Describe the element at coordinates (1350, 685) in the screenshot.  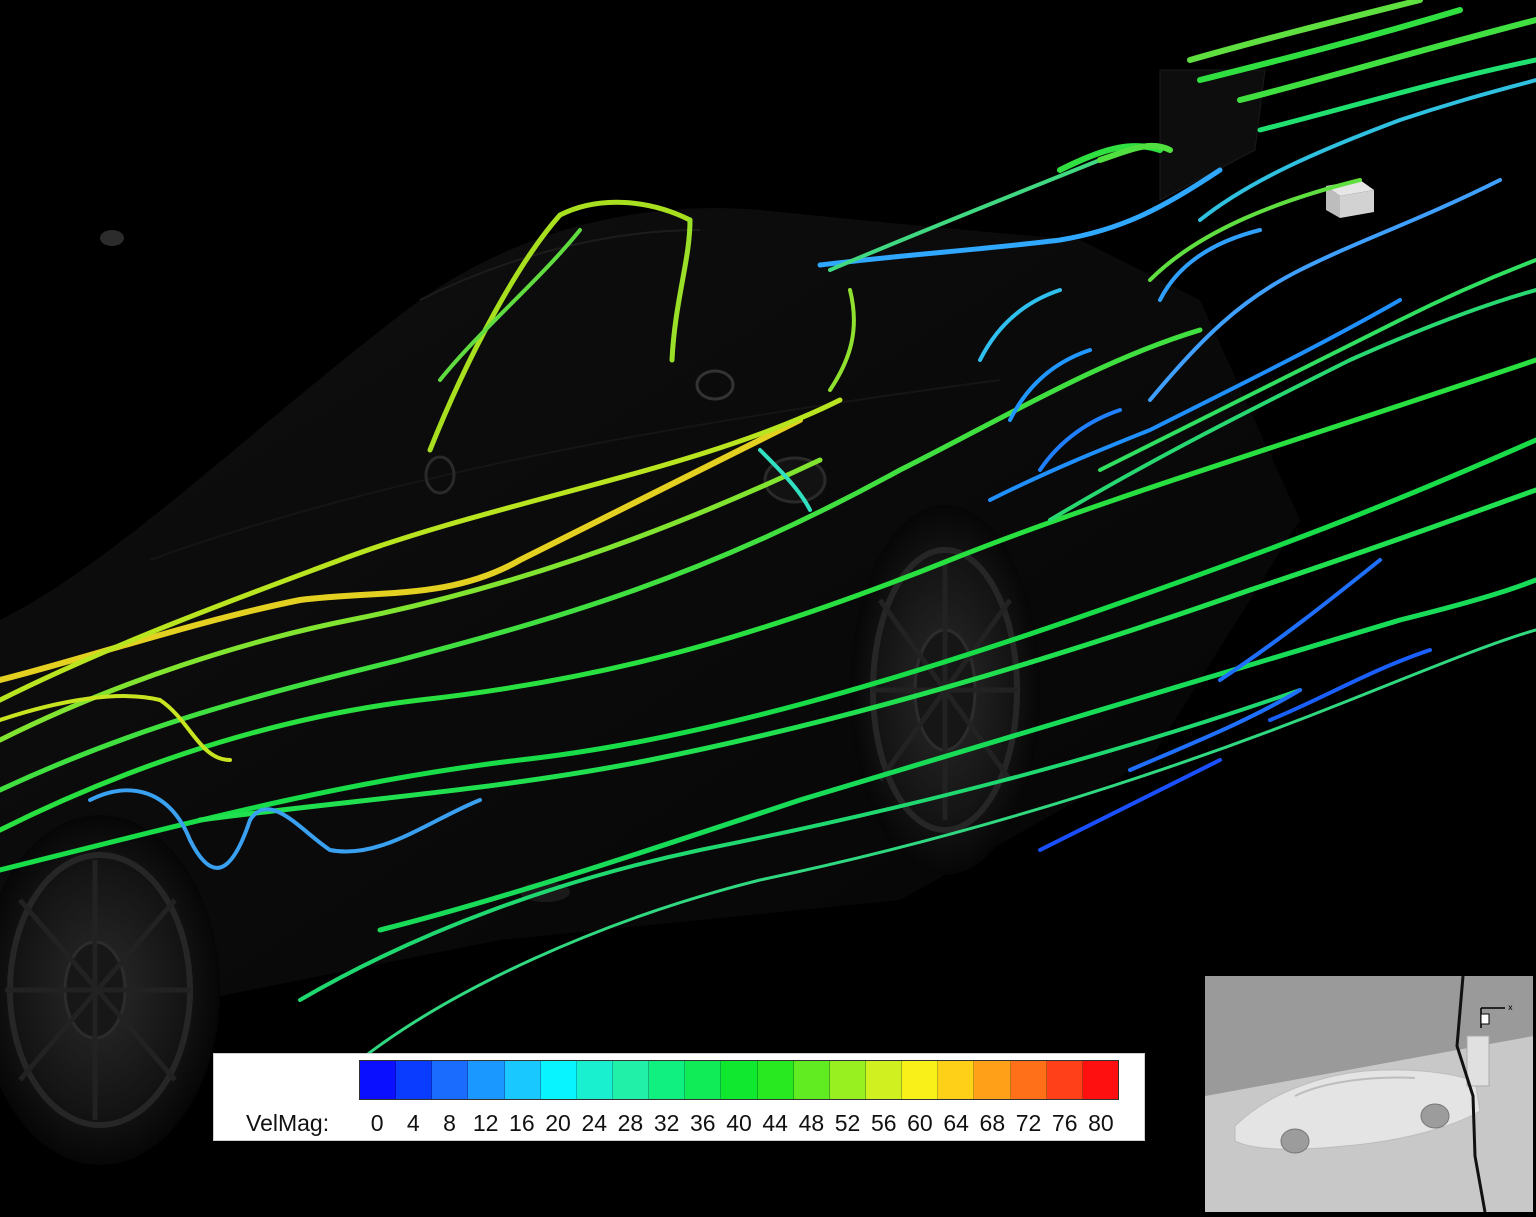
I see `streamline` at that location.